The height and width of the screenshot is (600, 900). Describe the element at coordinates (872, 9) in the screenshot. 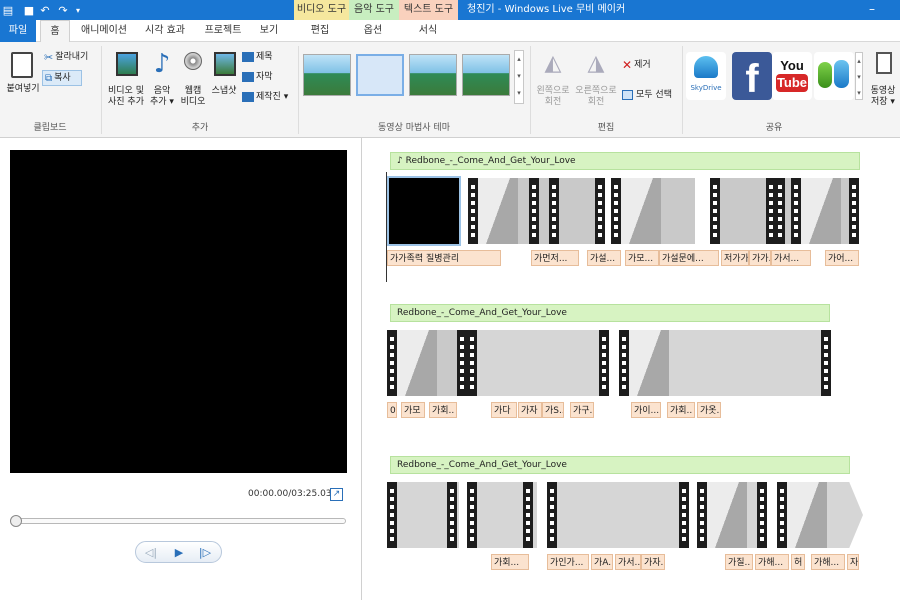

I see `minimize-button: –` at that location.